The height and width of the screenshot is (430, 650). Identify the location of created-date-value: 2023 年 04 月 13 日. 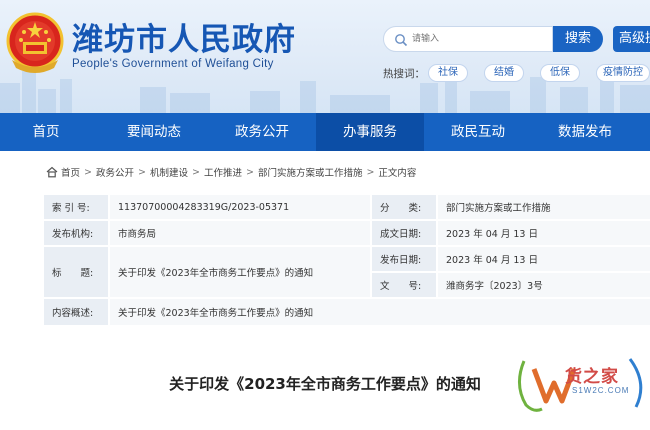
(544, 233).